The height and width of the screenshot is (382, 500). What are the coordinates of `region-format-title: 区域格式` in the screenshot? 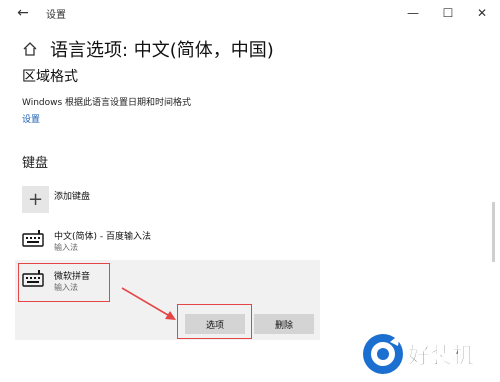 It's located at (50, 77).